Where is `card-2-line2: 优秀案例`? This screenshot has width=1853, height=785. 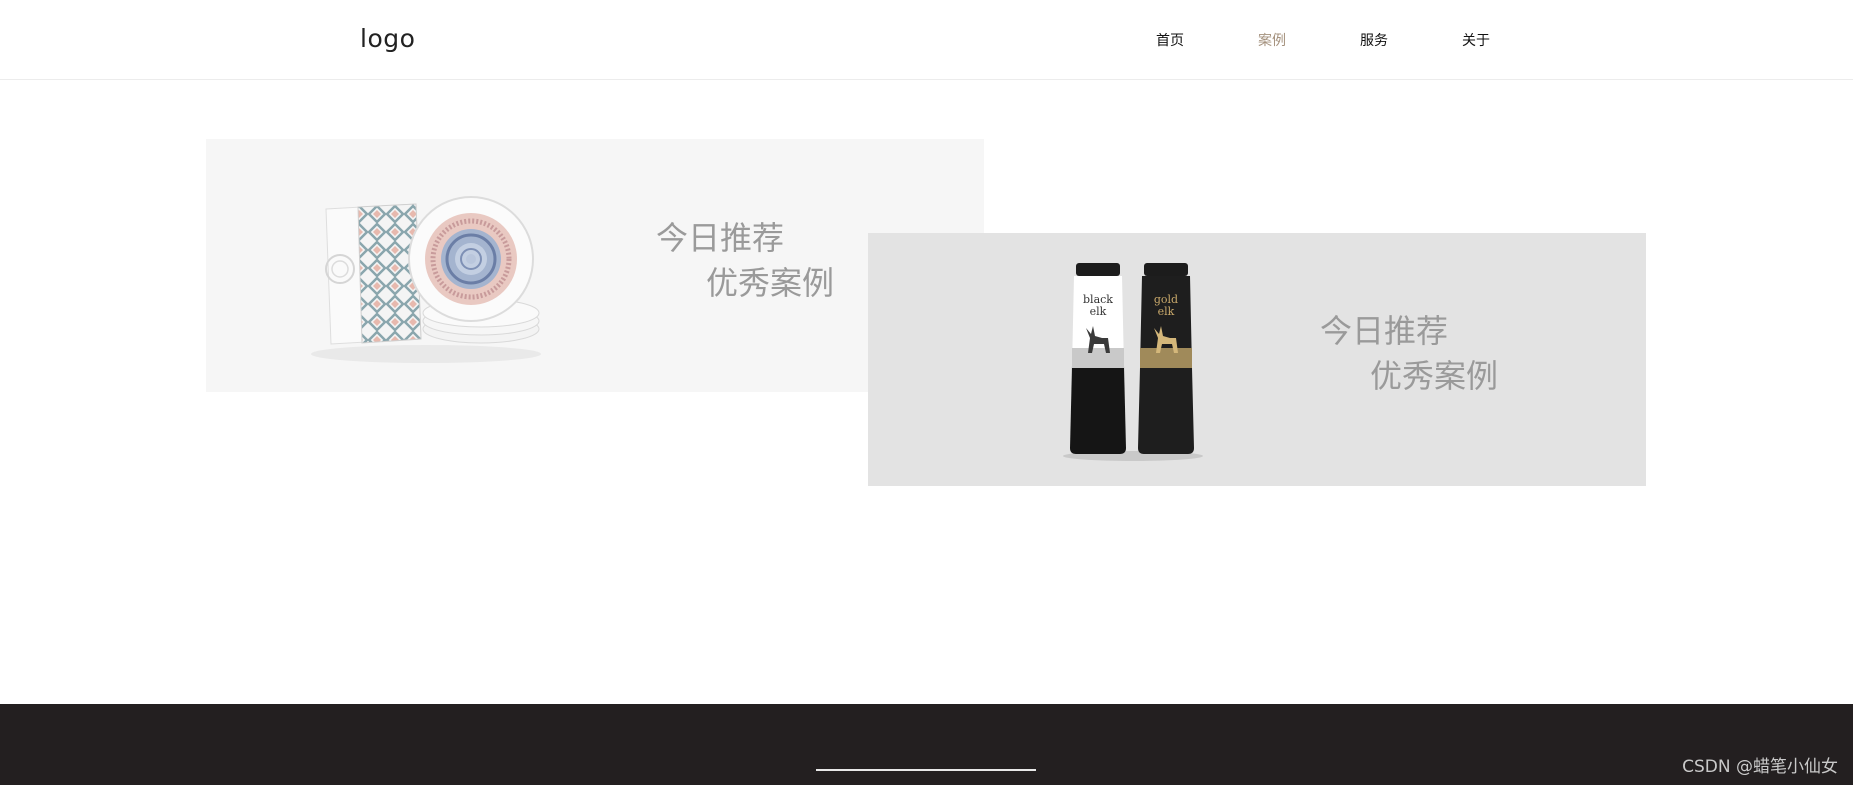
card-2-line2: 优秀案例 is located at coordinates (1434, 376).